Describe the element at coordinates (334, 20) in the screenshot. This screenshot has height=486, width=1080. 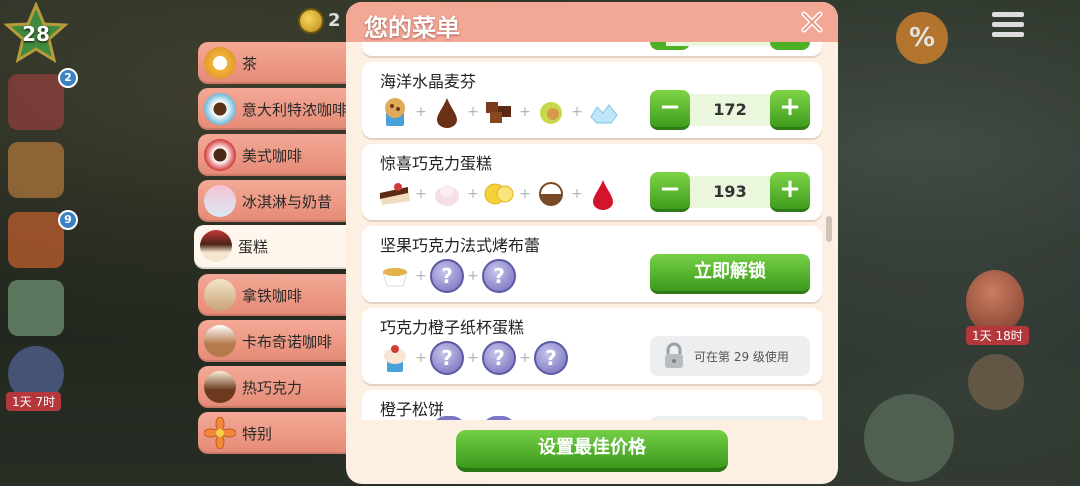
I see `coin-count: 2` at that location.